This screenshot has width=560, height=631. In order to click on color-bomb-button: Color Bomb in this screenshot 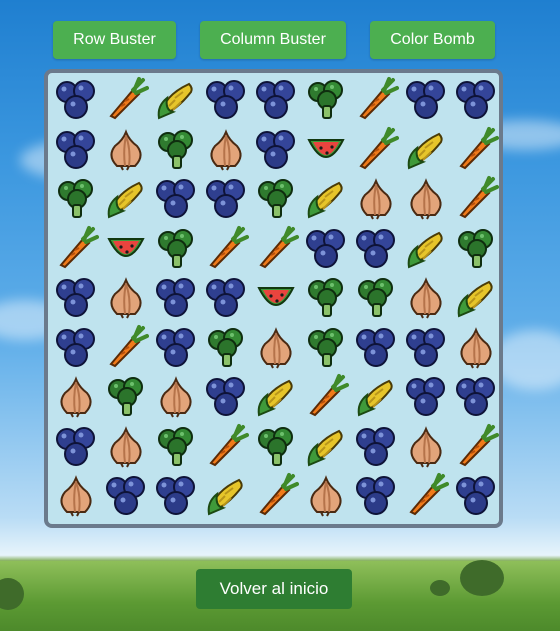, I will do `click(432, 40)`.